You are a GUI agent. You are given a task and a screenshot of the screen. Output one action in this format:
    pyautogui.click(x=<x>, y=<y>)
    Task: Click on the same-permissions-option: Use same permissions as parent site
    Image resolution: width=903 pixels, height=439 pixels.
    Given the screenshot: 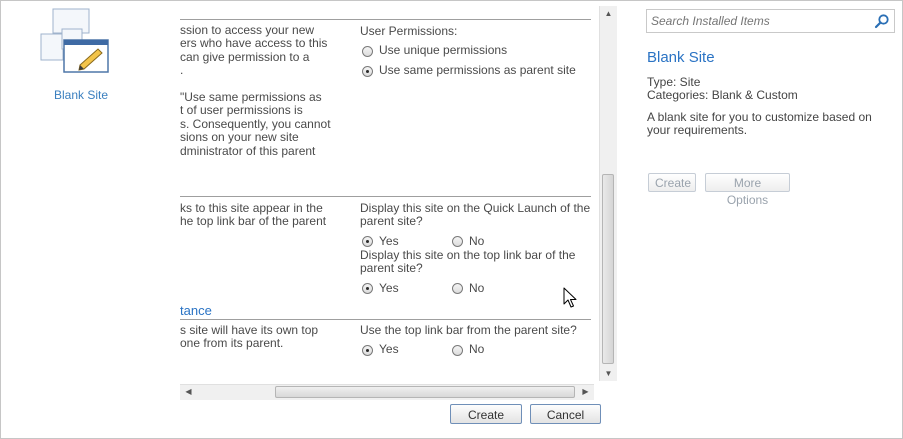 What is the action you would take?
    pyautogui.click(x=476, y=71)
    